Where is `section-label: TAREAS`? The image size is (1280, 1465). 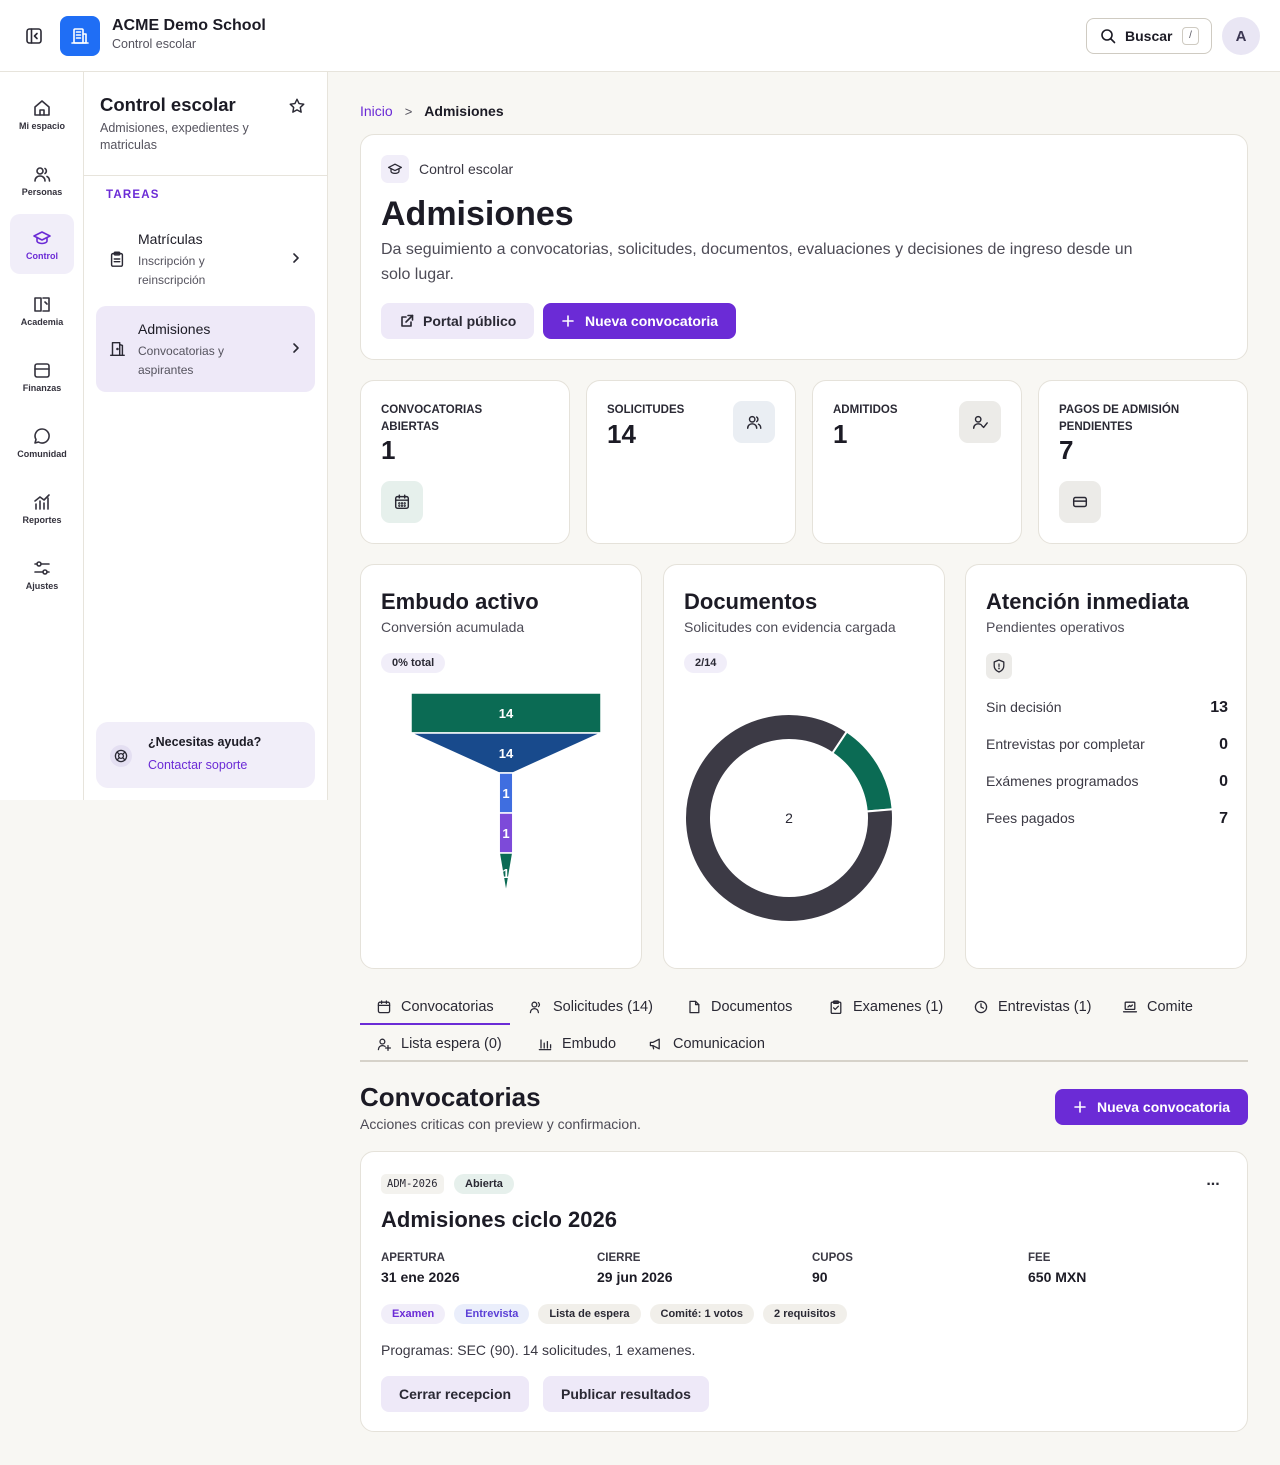 section-label: TAREAS is located at coordinates (133, 195).